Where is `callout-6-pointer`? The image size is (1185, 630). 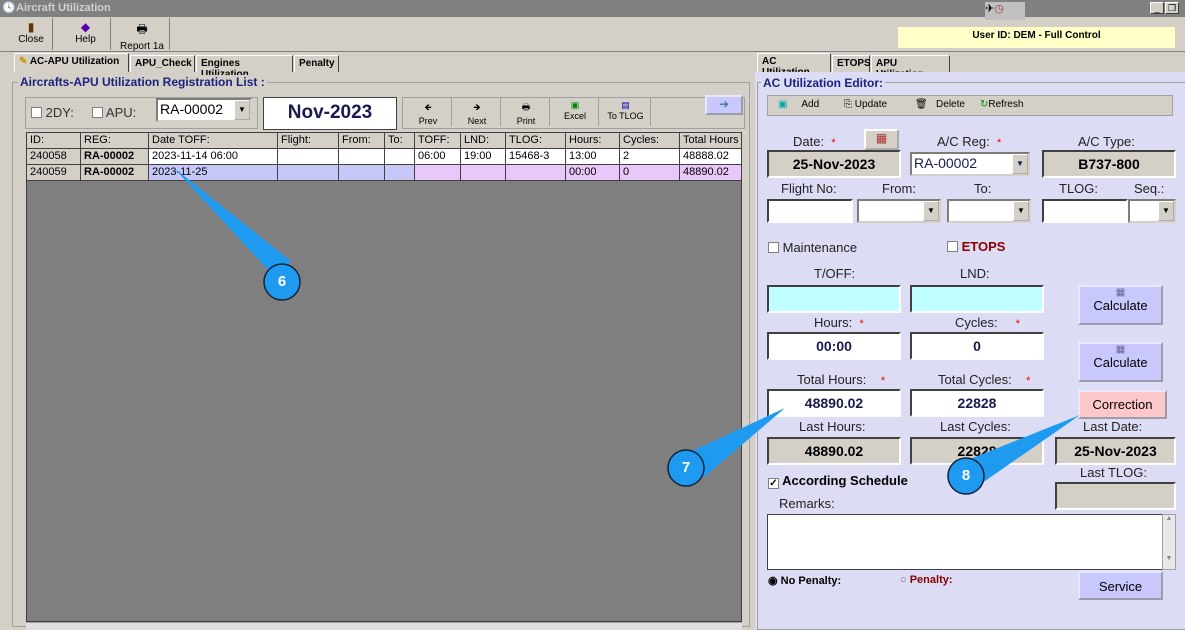 callout-6-pointer is located at coordinates (233, 219).